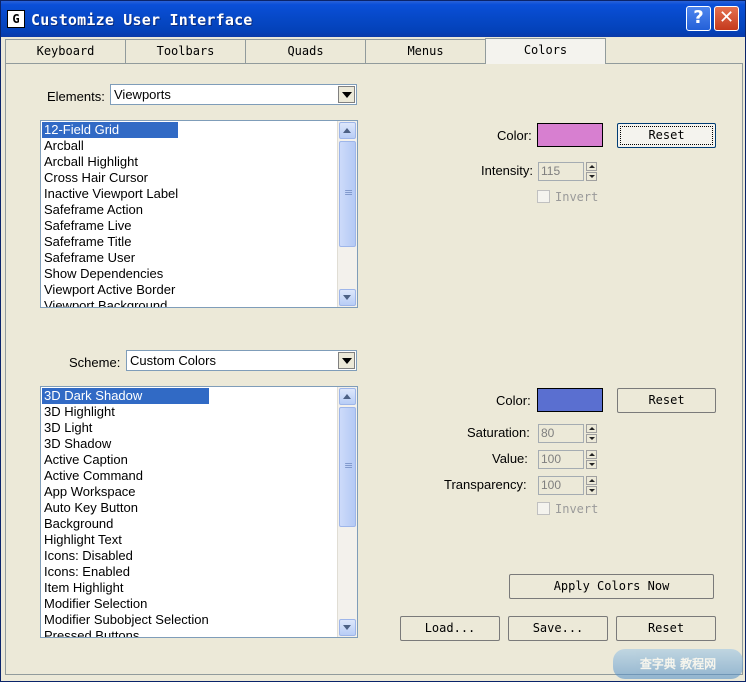 This screenshot has height=682, width=746. Describe the element at coordinates (125, 428) in the screenshot. I see `list-item: 3D Light` at that location.